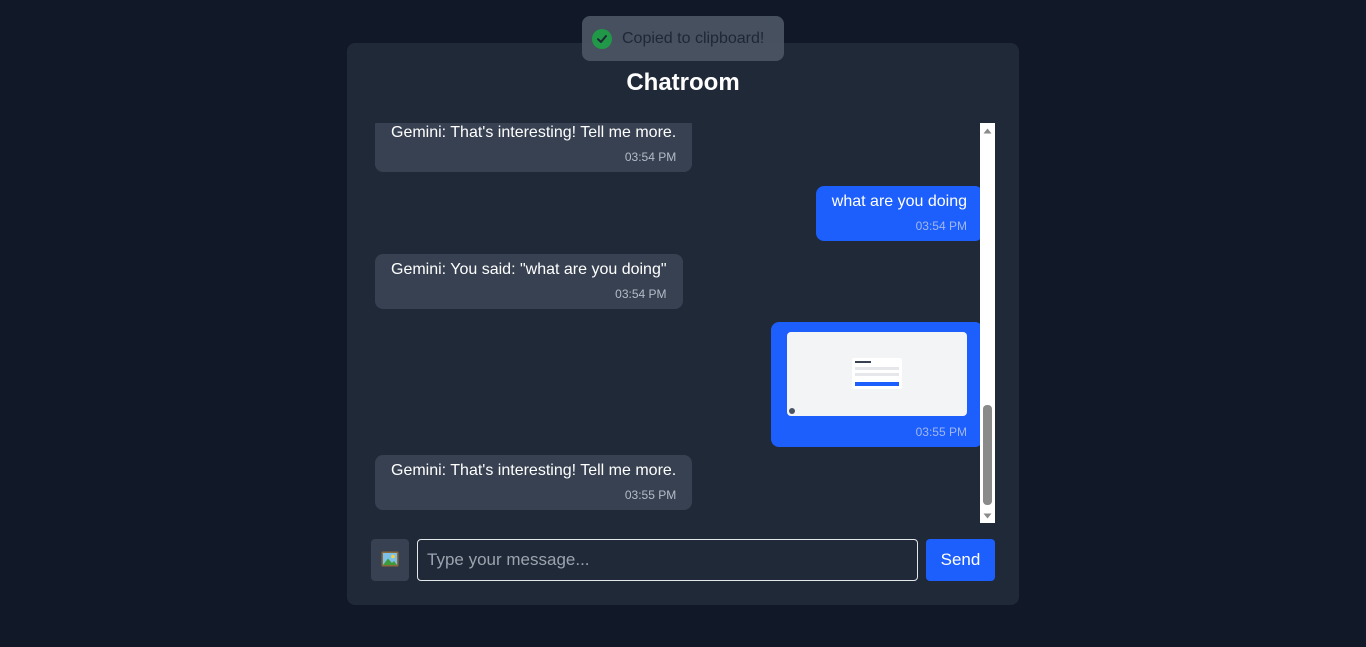  What do you see at coordinates (987, 455) in the screenshot?
I see `scrollbar-thumb` at bounding box center [987, 455].